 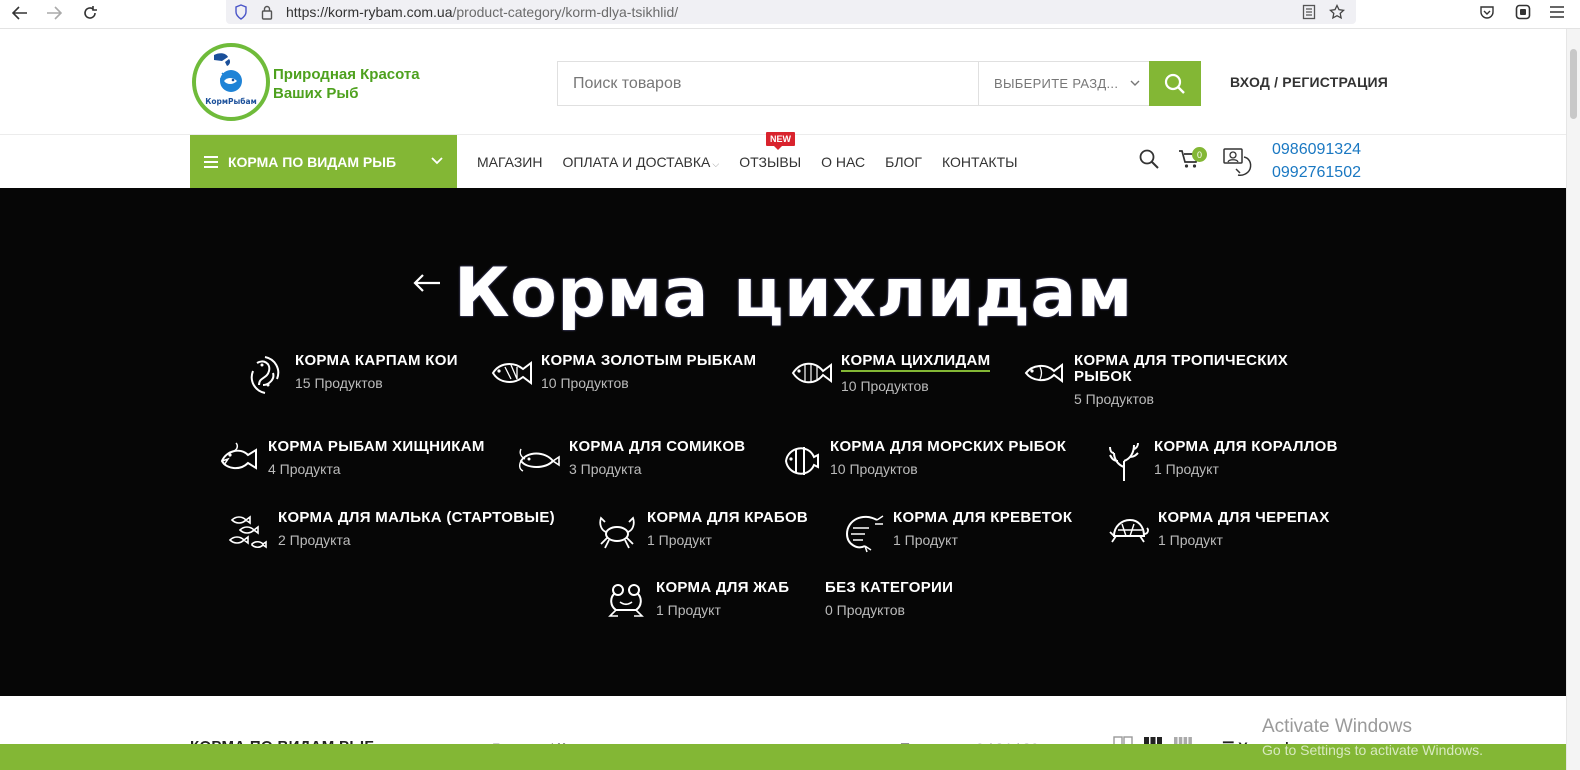 I want to click on cichlid-icon, so click(x=811, y=373).